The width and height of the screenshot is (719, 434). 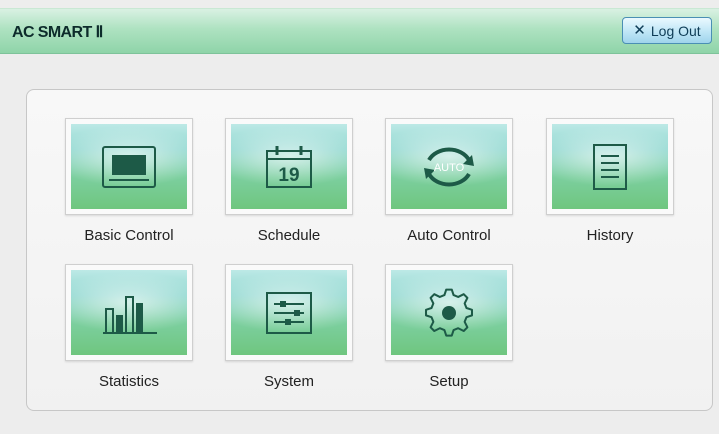 I want to click on app-title: AC SMART Ⅱ, so click(x=57, y=32).